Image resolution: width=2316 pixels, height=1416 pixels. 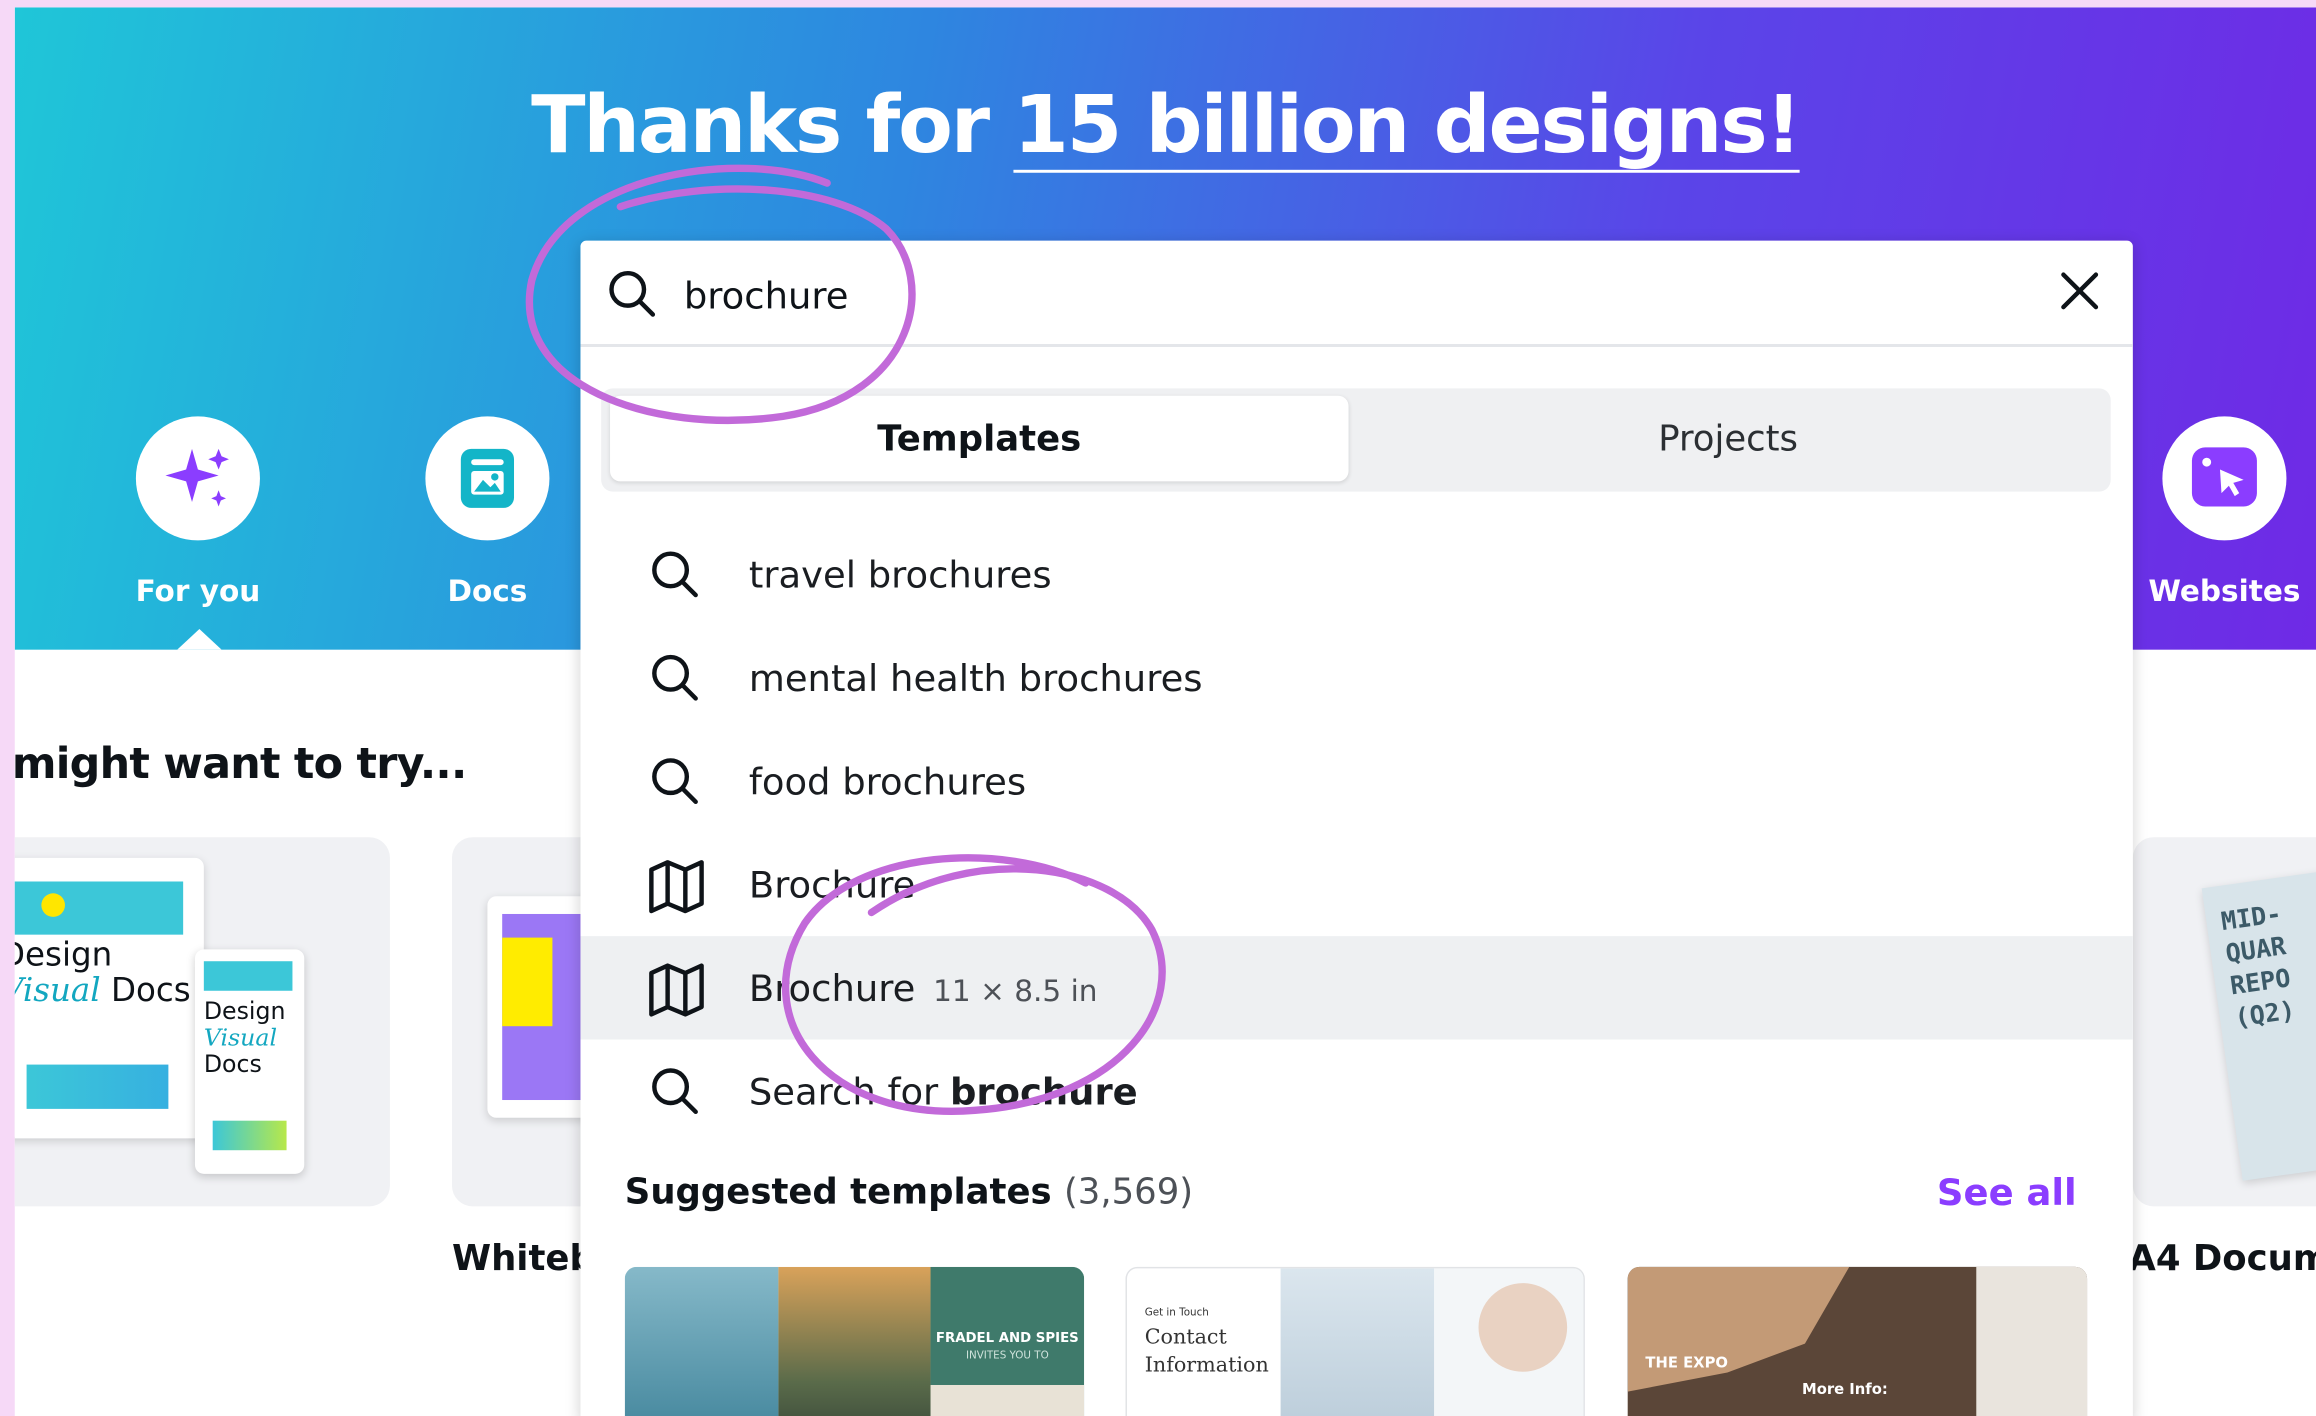 What do you see at coordinates (523, 1258) in the screenshot?
I see `card-label: Whiteb` at bounding box center [523, 1258].